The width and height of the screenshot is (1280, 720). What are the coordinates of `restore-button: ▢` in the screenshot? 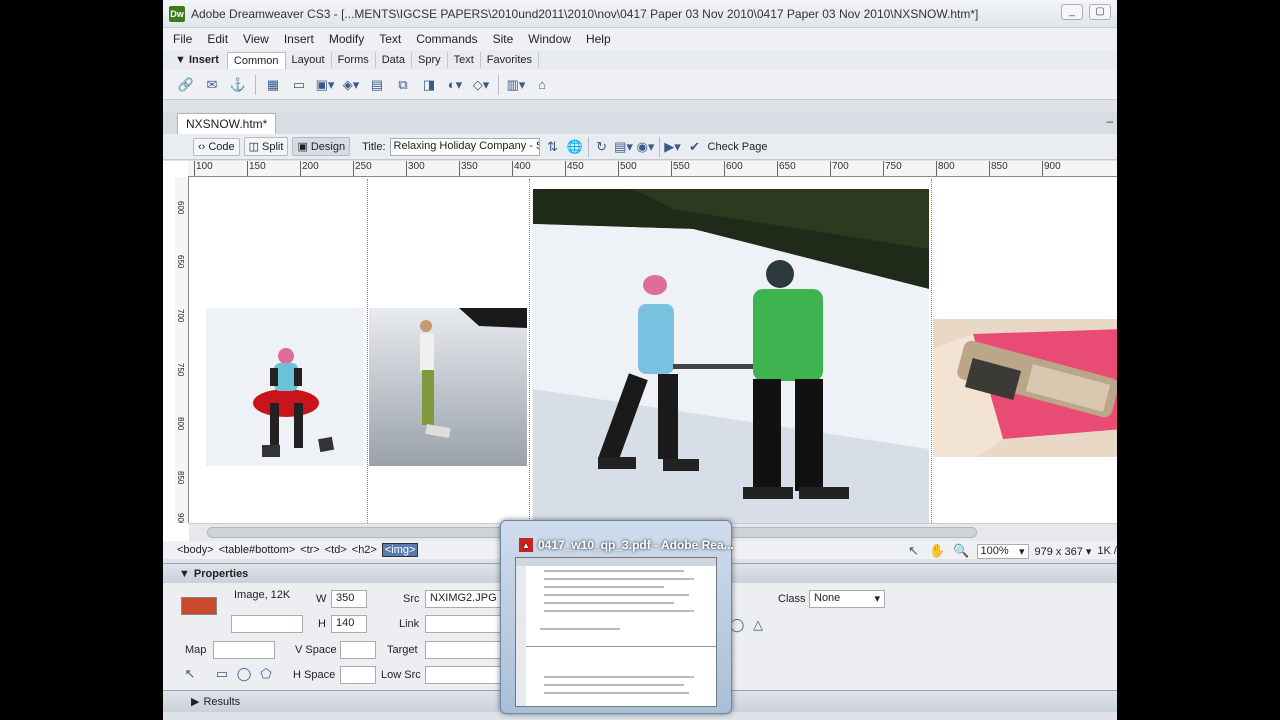 It's located at (1100, 12).